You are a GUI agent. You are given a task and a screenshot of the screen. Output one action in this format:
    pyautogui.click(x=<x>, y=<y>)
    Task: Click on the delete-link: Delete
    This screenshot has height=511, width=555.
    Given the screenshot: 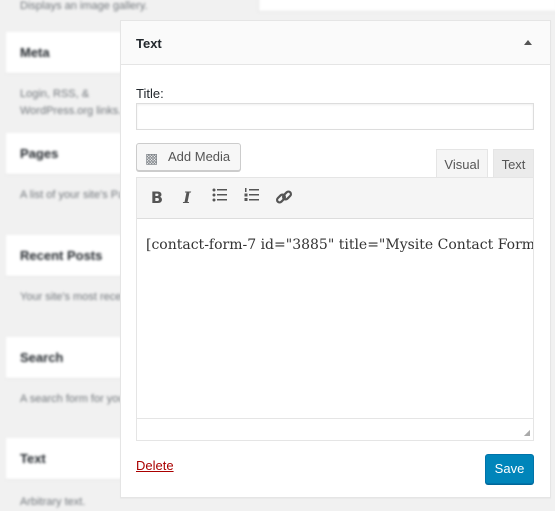 What is the action you would take?
    pyautogui.click(x=155, y=465)
    